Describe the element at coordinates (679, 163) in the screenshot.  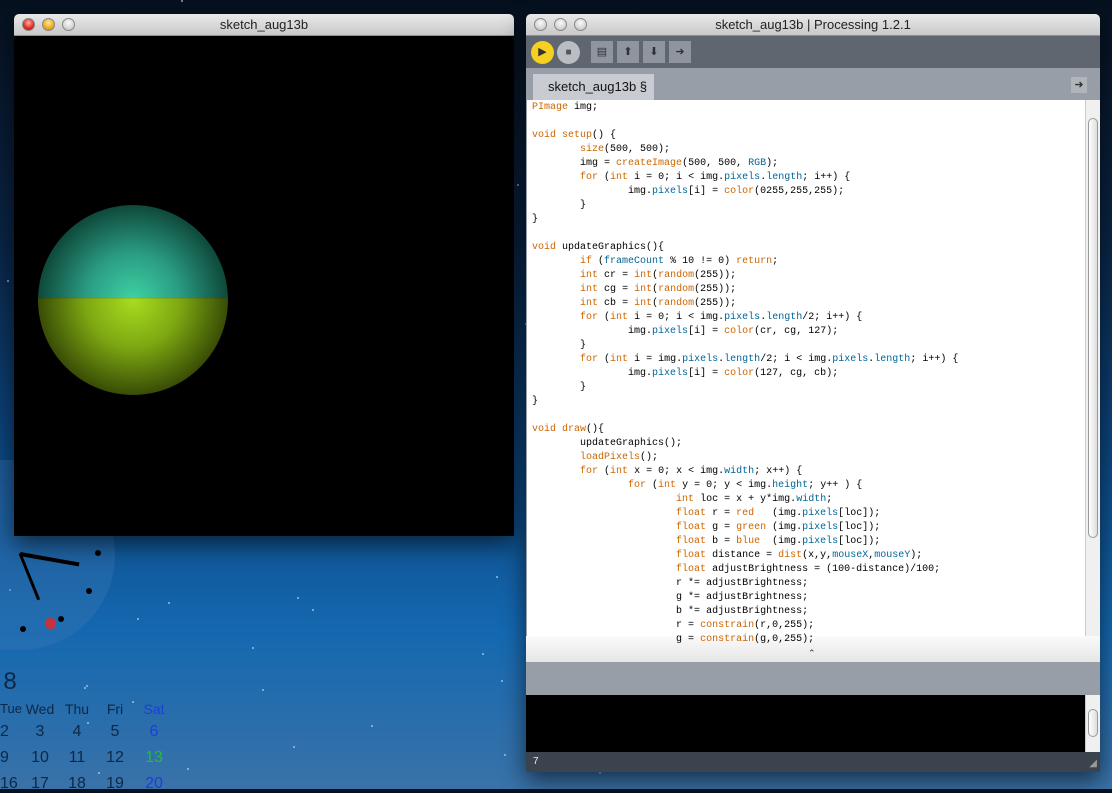
I see `code-line: img = createImage(500, 500, RGB);` at that location.